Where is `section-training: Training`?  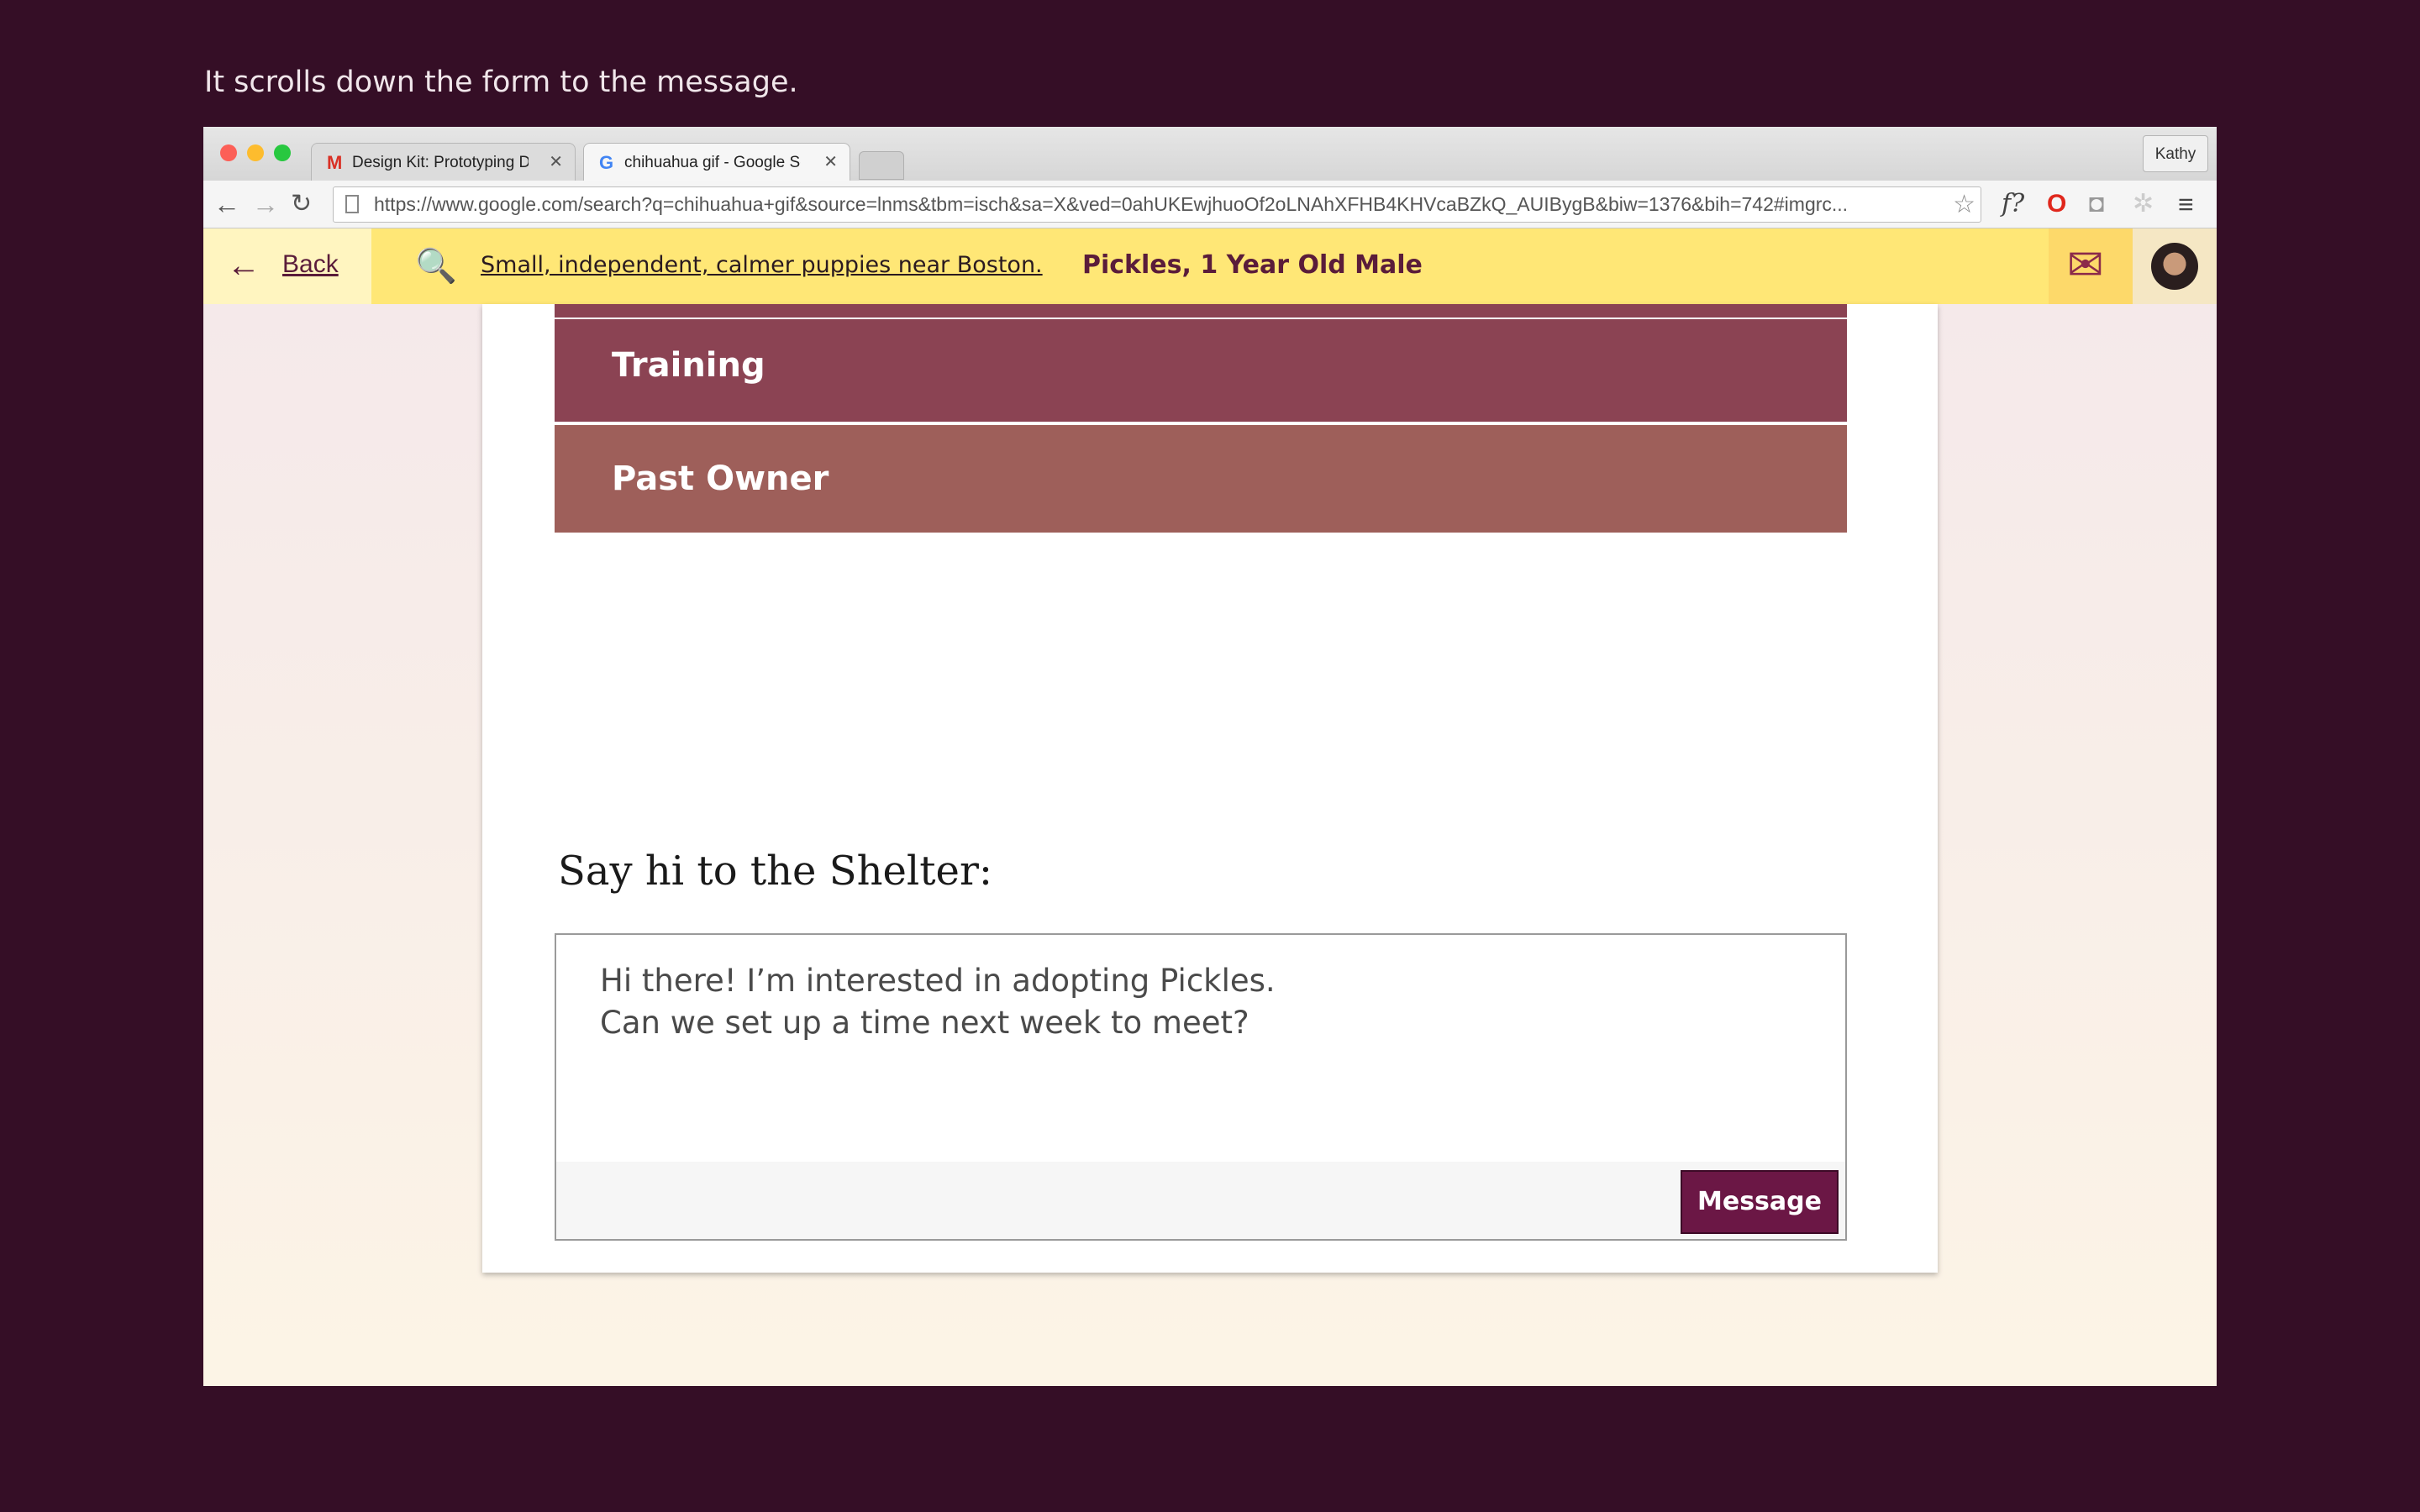
section-training: Training is located at coordinates (1201, 370).